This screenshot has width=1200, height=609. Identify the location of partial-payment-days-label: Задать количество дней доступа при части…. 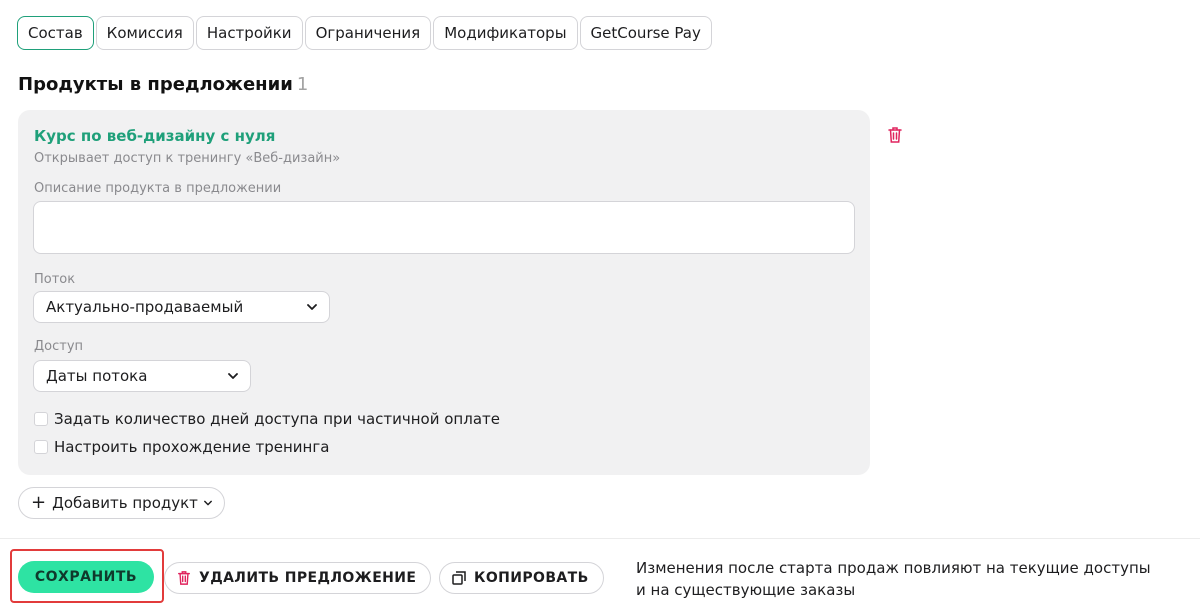
(277, 419).